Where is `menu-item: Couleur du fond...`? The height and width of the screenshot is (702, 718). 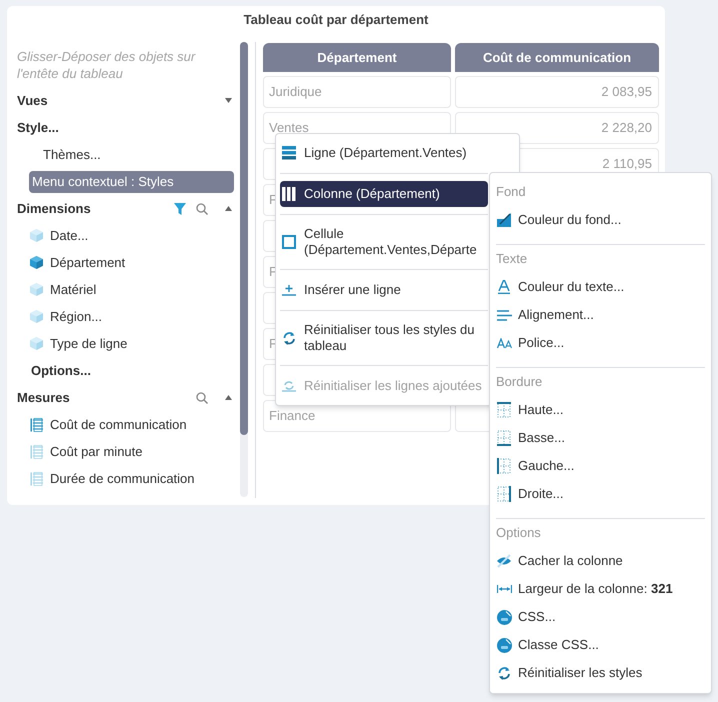 menu-item: Couleur du fond... is located at coordinates (600, 220).